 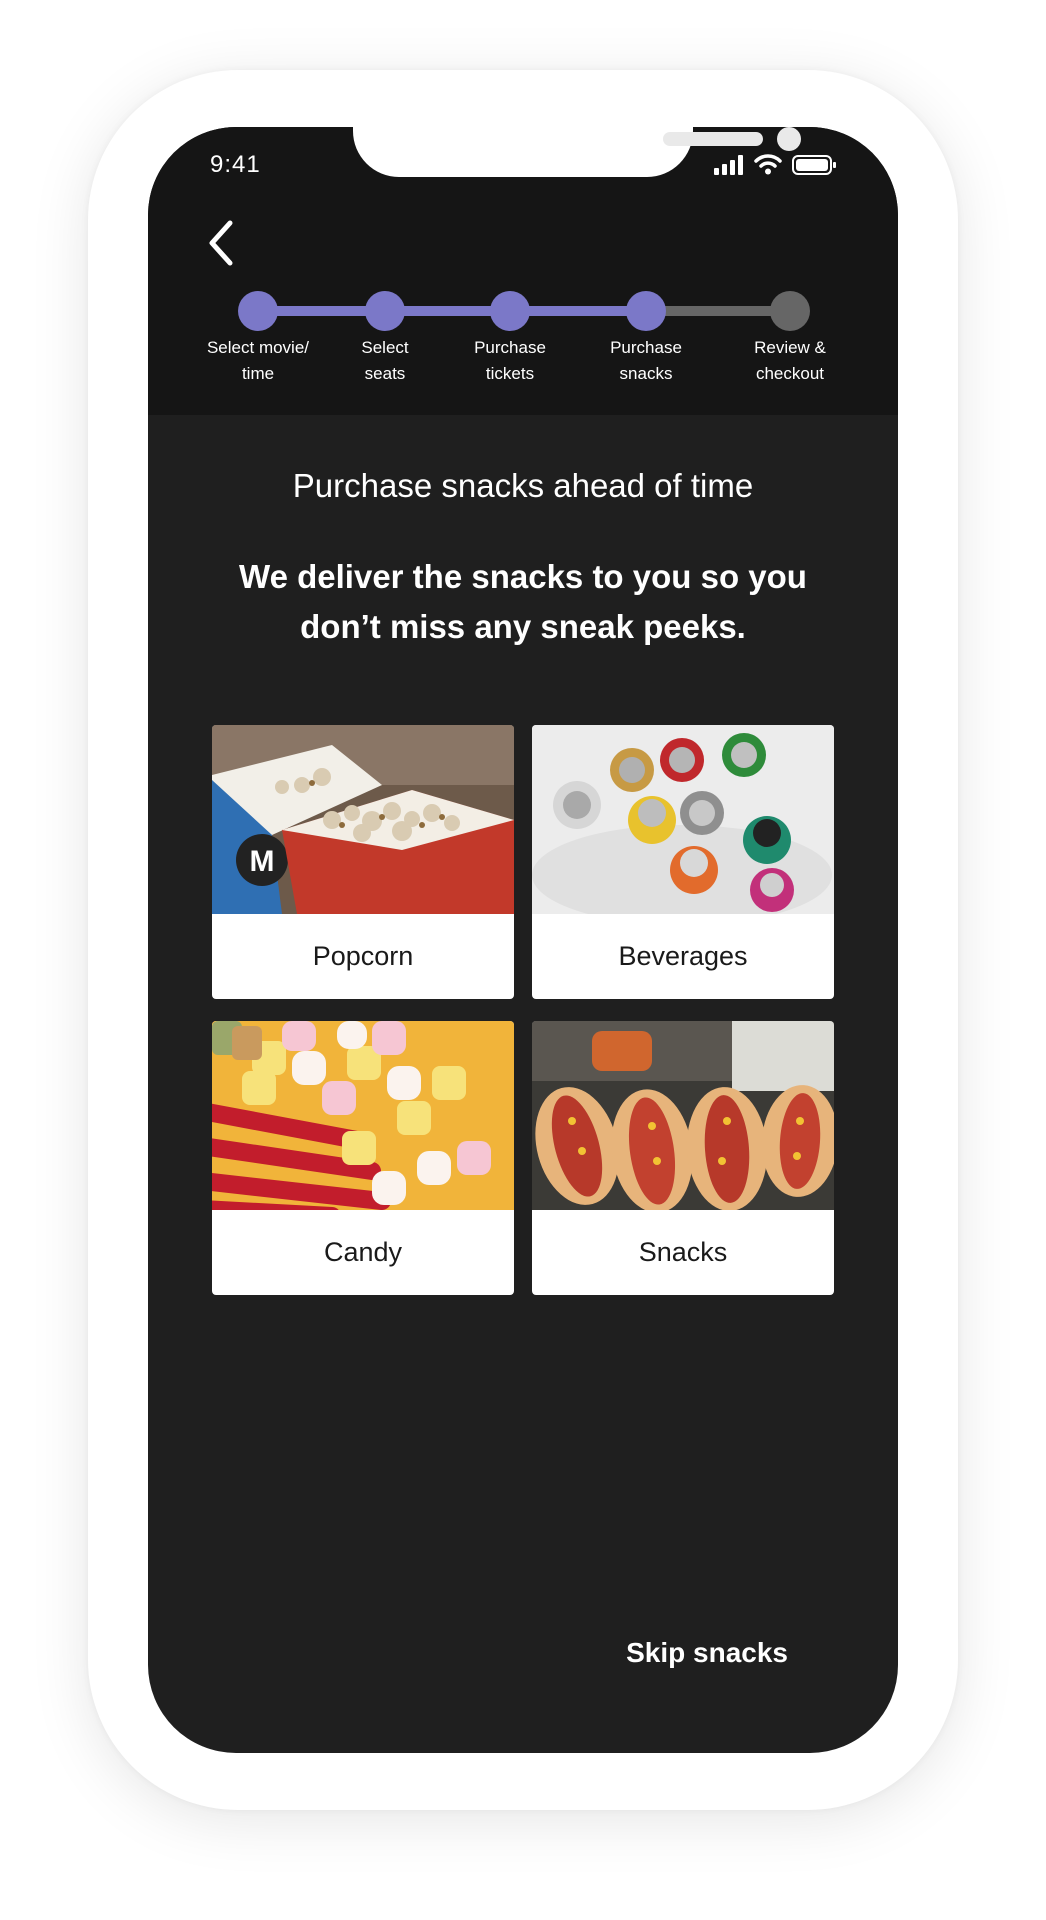 What do you see at coordinates (385, 360) in the screenshot?
I see `step-label-select-seats: Select seats` at bounding box center [385, 360].